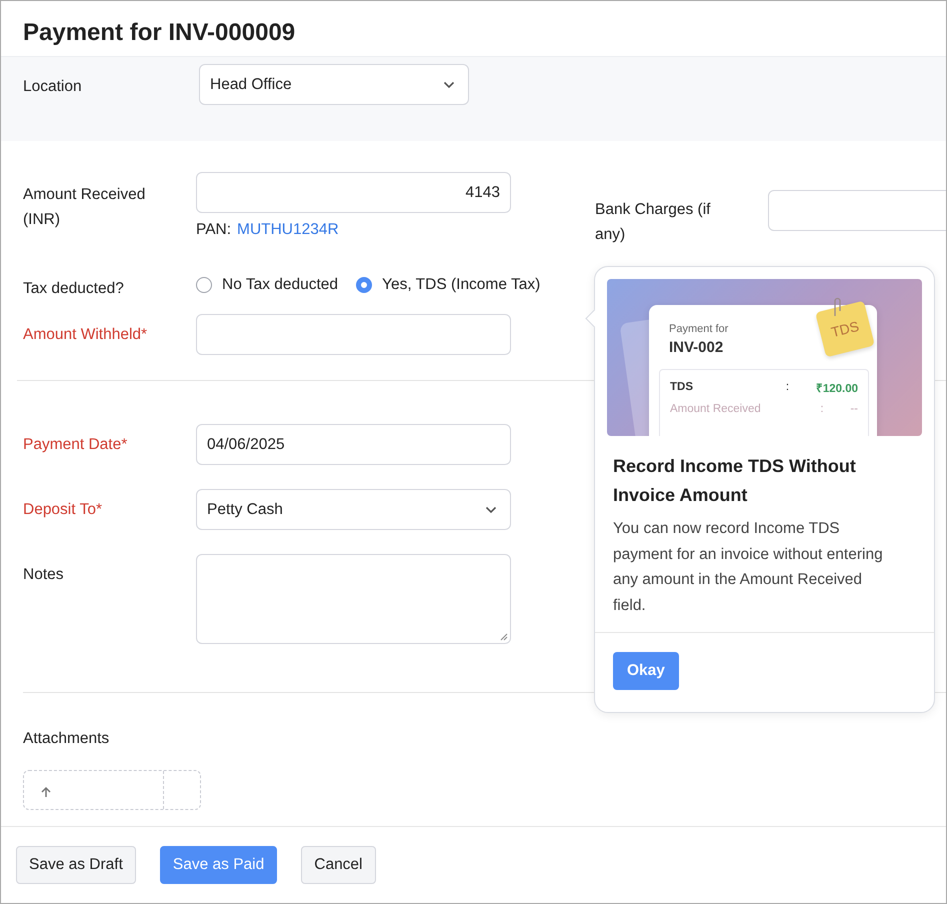 The width and height of the screenshot is (947, 904). I want to click on upload-button, so click(112, 790).